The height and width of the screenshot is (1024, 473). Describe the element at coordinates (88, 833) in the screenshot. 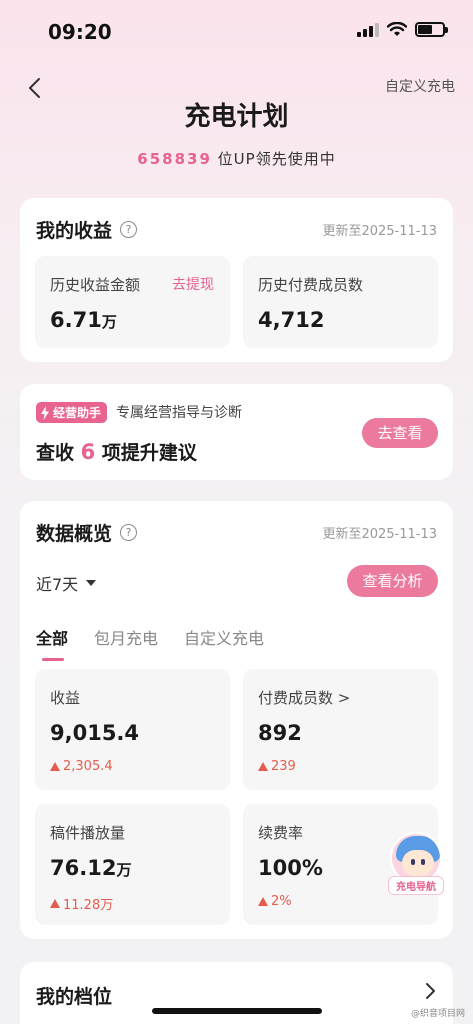

I see `plays-label: 稿件播放量` at that location.